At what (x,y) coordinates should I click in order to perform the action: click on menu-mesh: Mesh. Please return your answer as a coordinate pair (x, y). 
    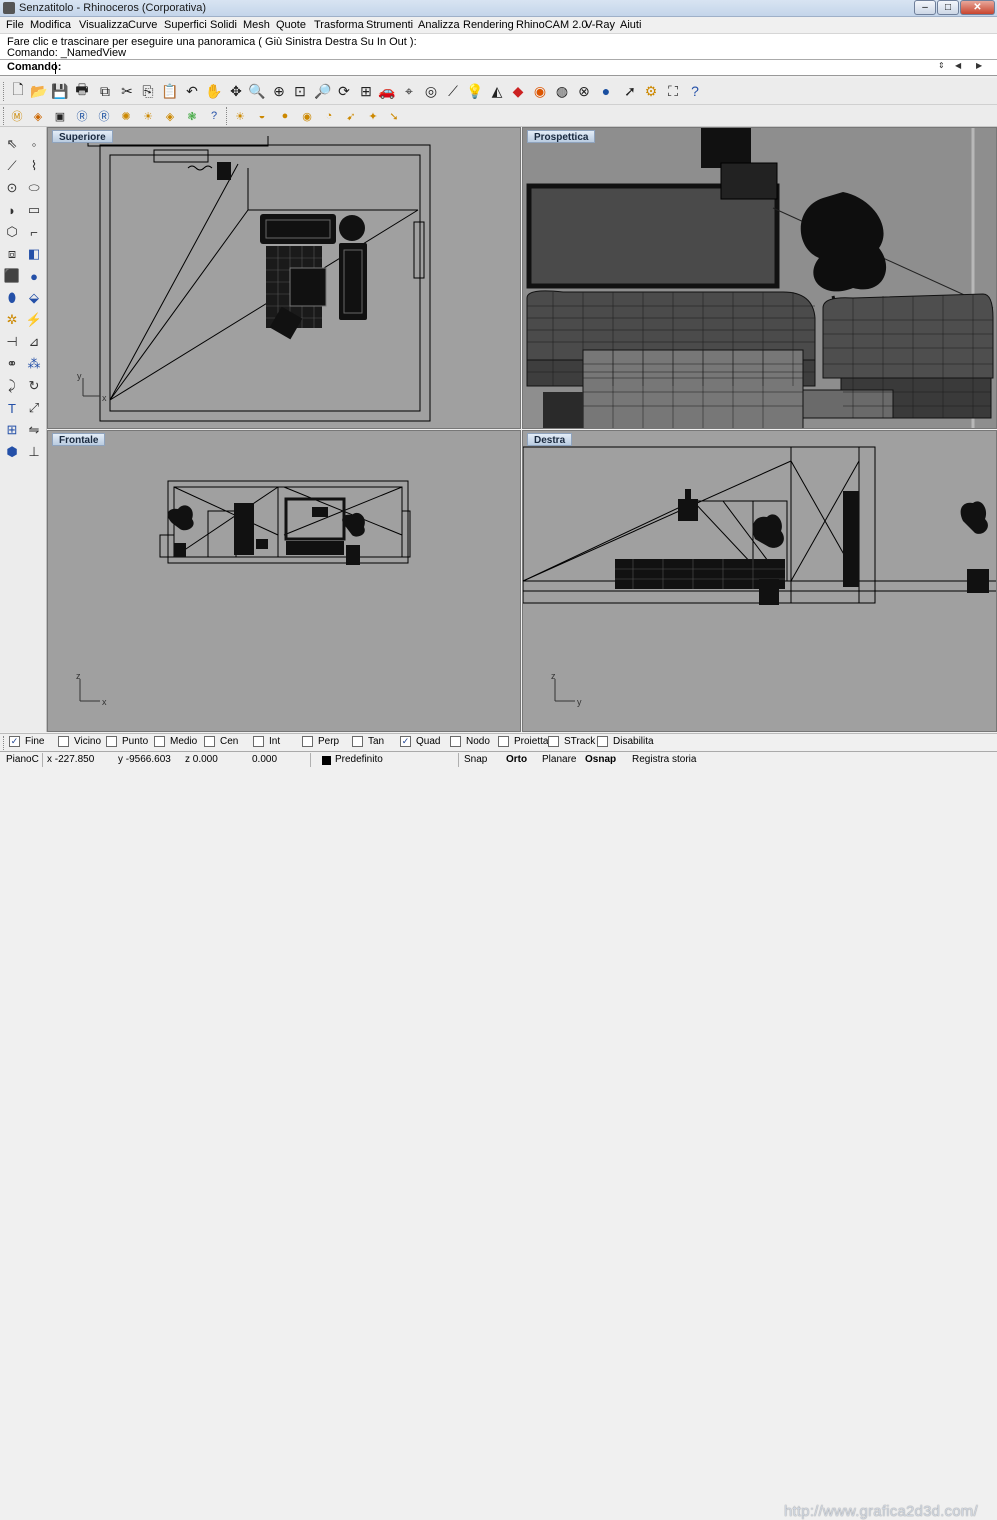
    Looking at the image, I should click on (256, 25).